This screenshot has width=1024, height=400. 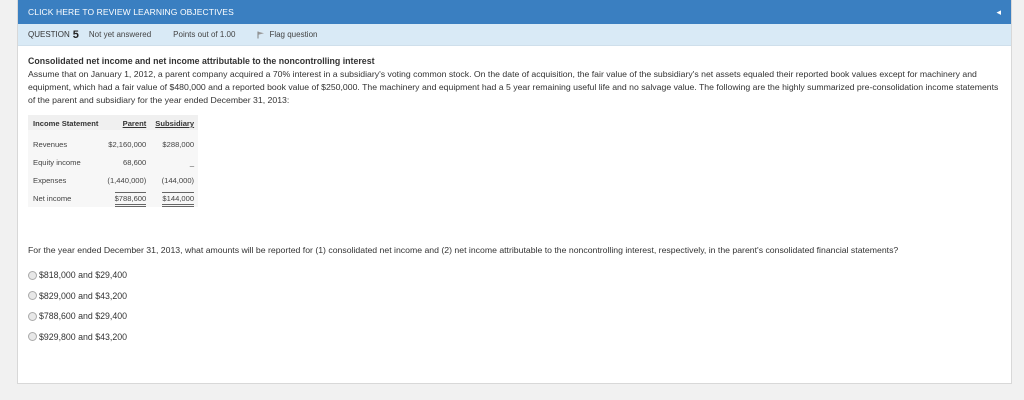 I want to click on row-label: Net income, so click(x=52, y=198).